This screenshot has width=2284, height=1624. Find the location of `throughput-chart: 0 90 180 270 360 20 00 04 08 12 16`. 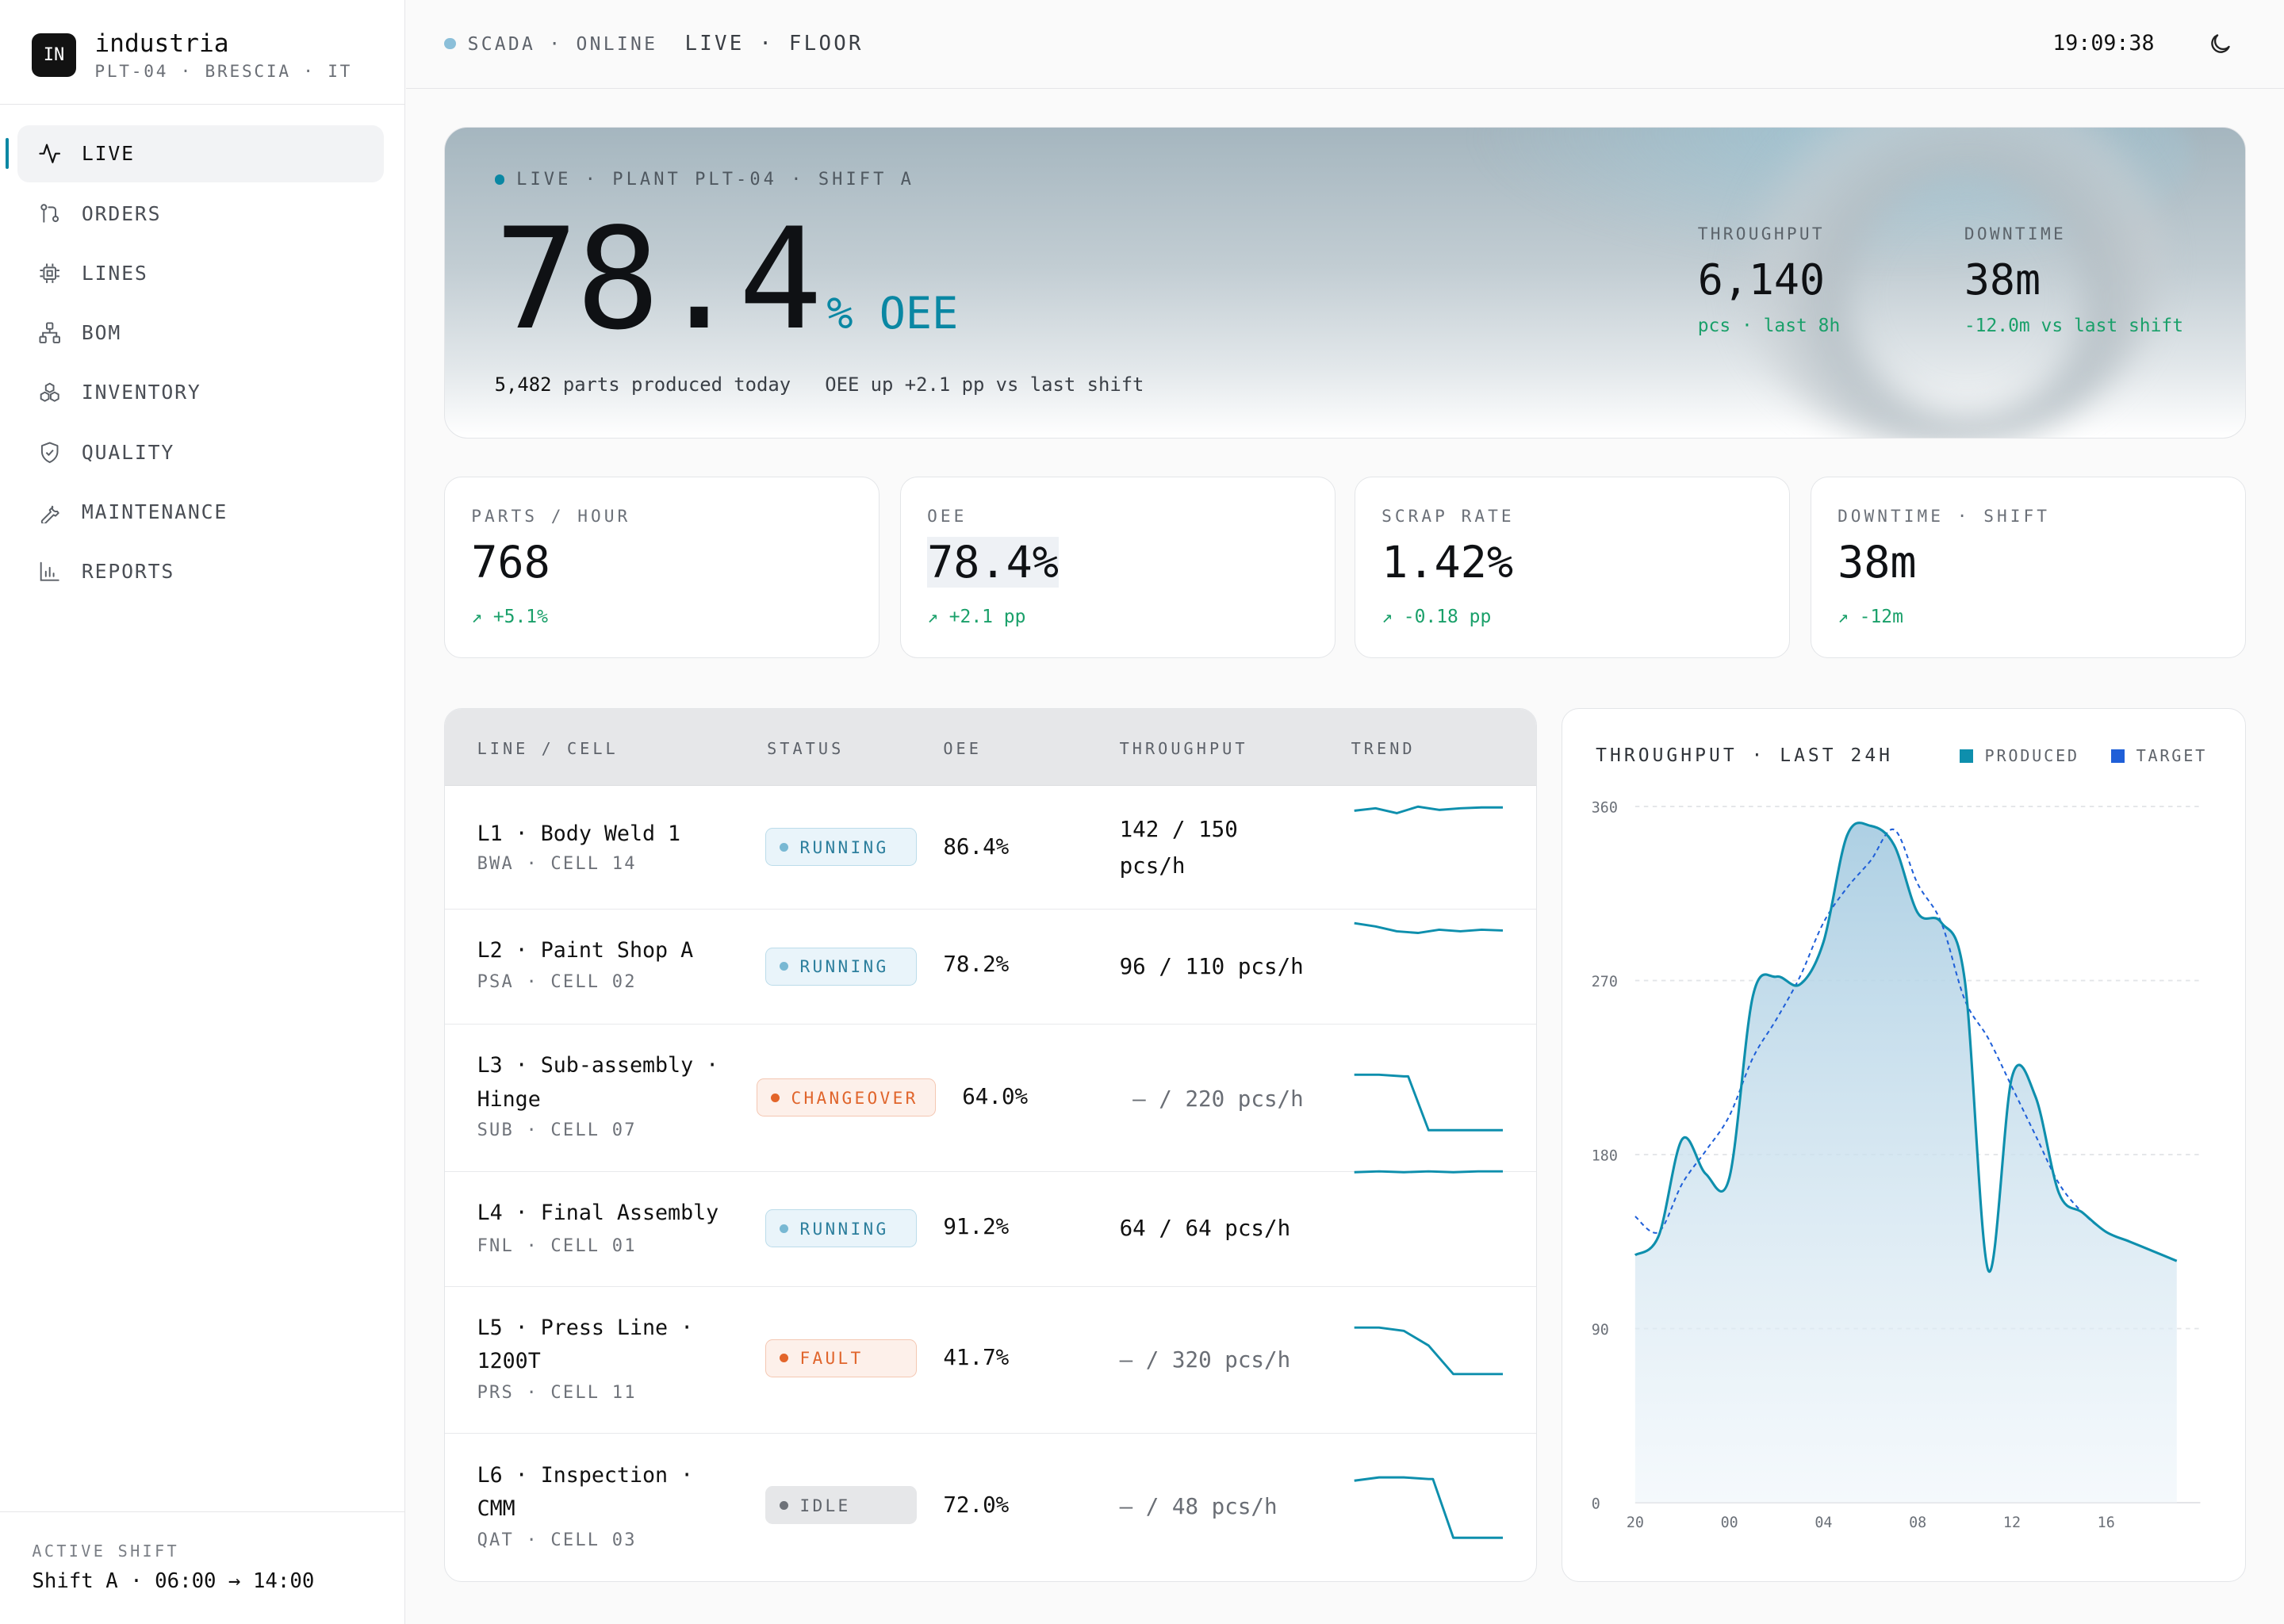

throughput-chart: 0 90 180 270 360 20 00 04 08 12 16 is located at coordinates (1896, 1165).